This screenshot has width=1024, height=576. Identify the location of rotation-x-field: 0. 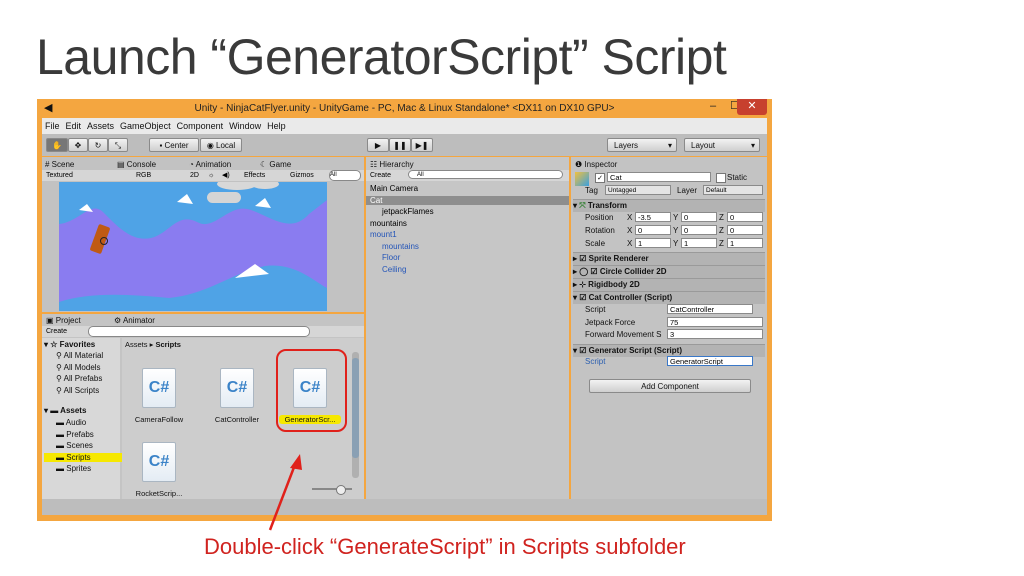
(653, 230).